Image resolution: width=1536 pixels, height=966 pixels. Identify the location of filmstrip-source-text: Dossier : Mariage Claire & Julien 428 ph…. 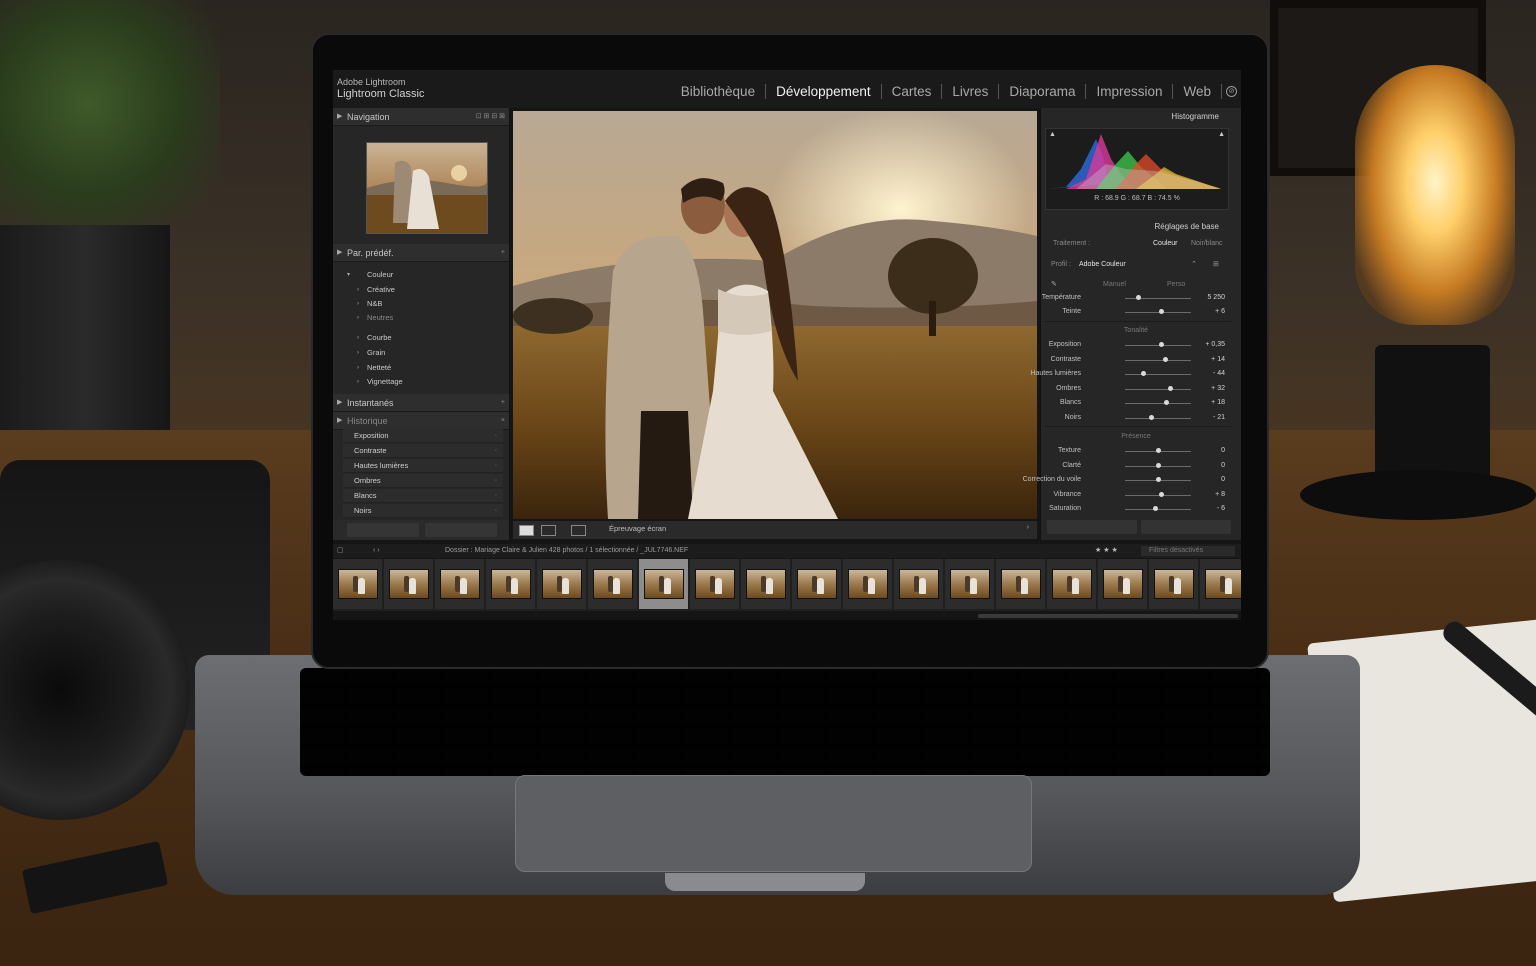
(566, 551).